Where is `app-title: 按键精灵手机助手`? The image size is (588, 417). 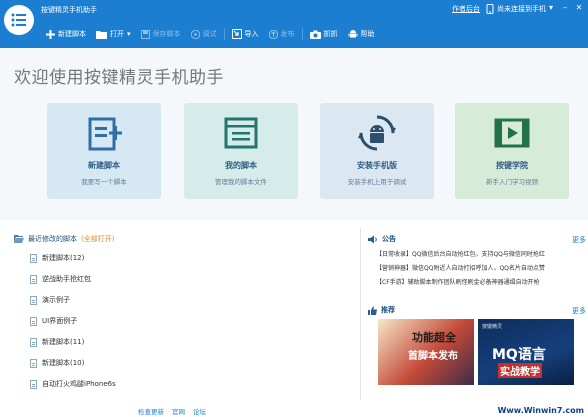
app-title: 按键精灵手机助手 is located at coordinates (69, 10).